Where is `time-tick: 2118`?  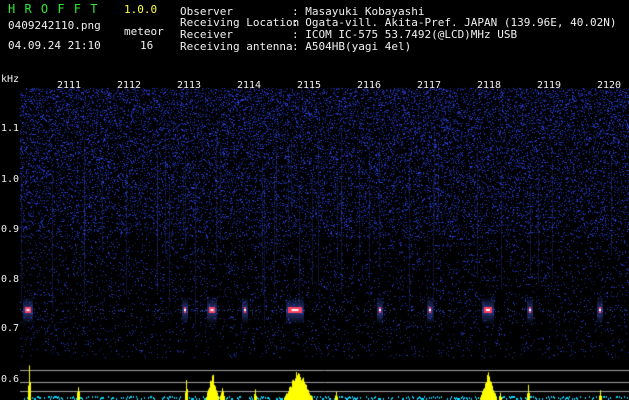 time-tick: 2118 is located at coordinates (489, 85).